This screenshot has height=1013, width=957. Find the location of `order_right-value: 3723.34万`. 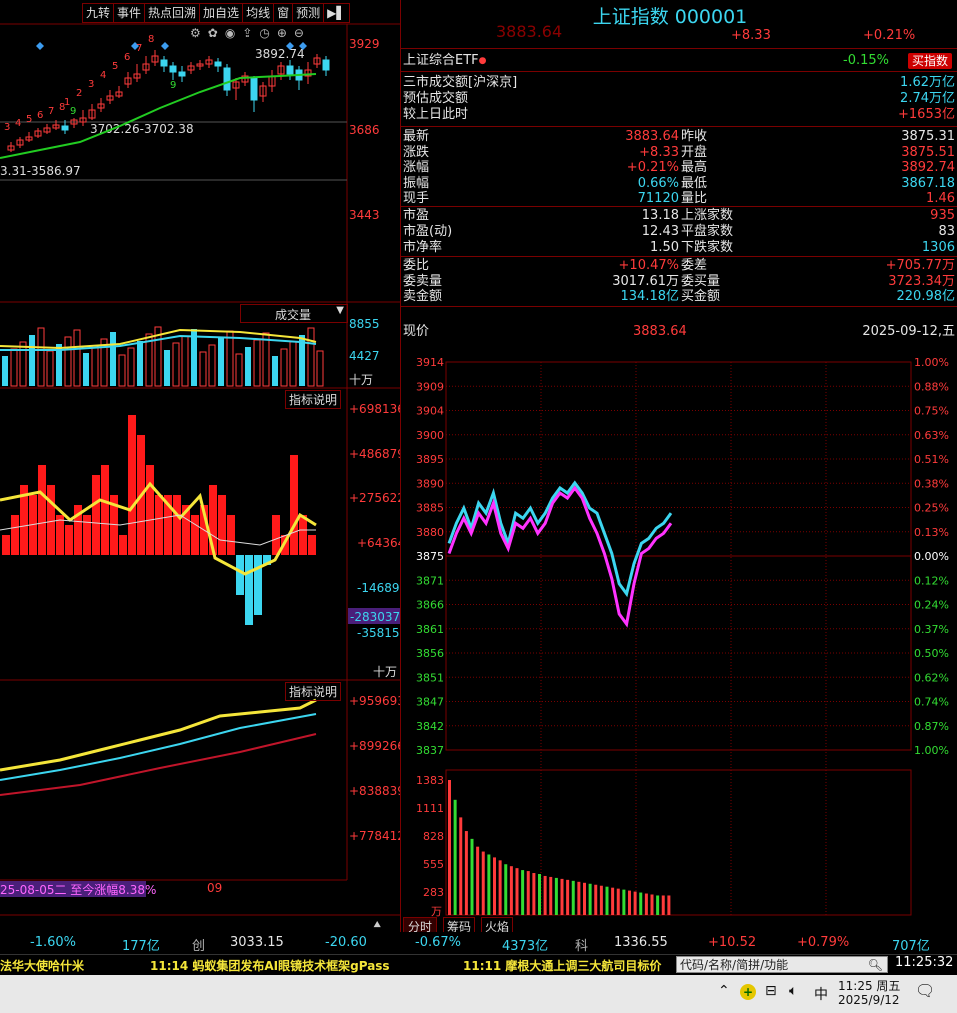

order_right-value: 3723.34万 is located at coordinates (921, 281).